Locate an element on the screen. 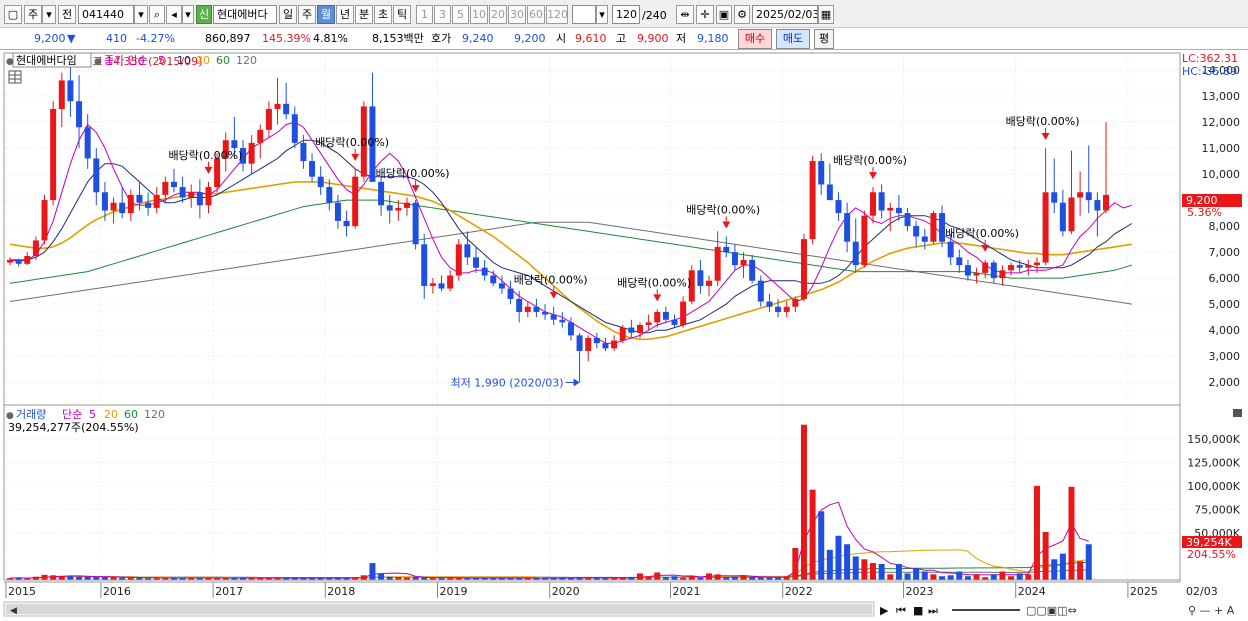  period-tab-0: 일 is located at coordinates (288, 14).